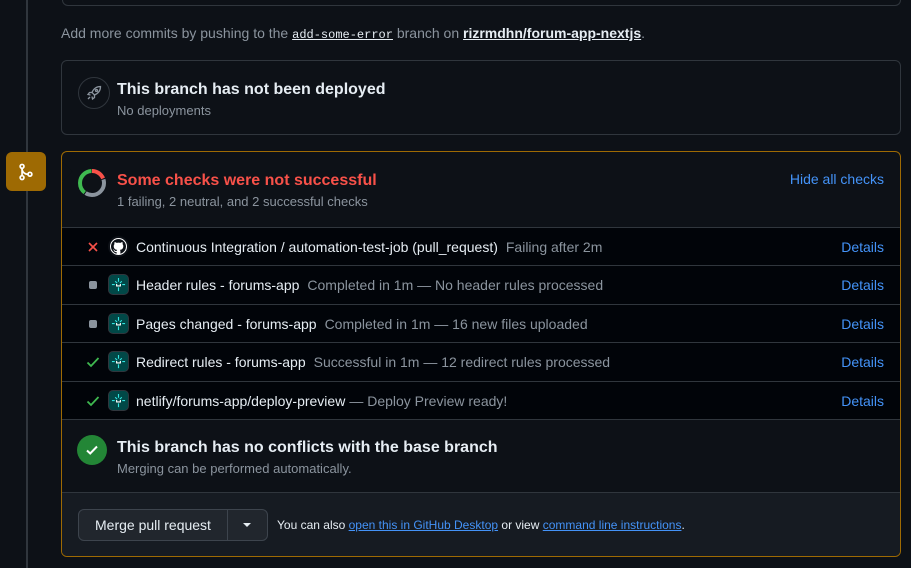 This screenshot has height=568, width=911. Describe the element at coordinates (643, 33) in the screenshot. I see `push-hint-suffix: .` at that location.